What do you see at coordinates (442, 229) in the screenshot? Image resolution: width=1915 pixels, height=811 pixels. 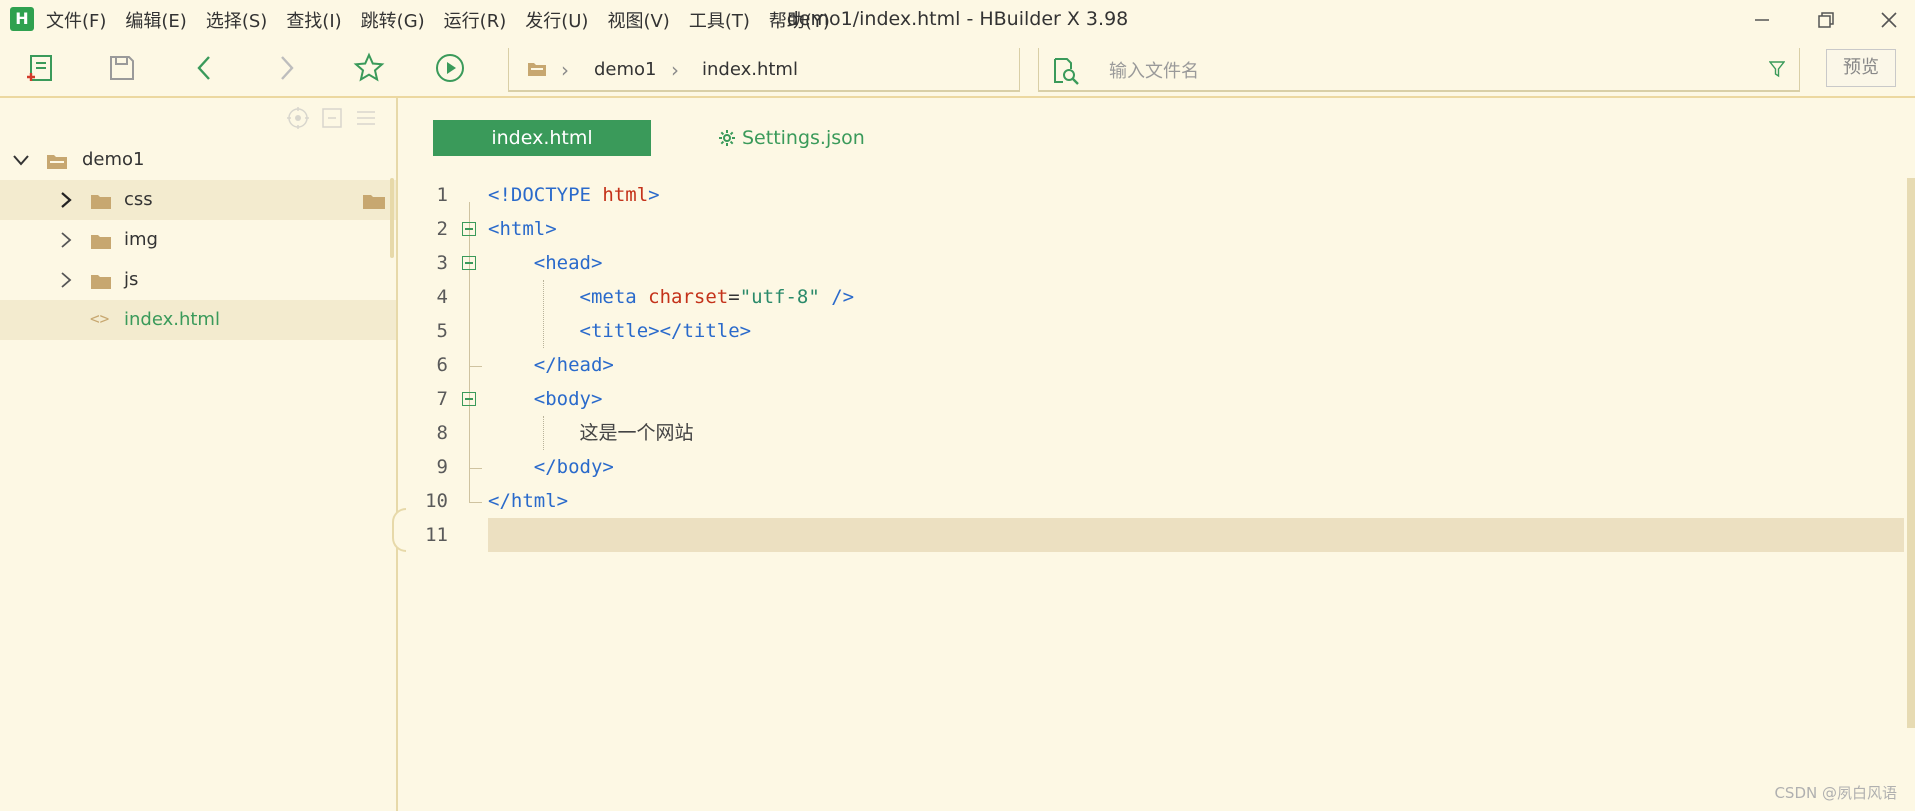 I see `line-number: 2` at bounding box center [442, 229].